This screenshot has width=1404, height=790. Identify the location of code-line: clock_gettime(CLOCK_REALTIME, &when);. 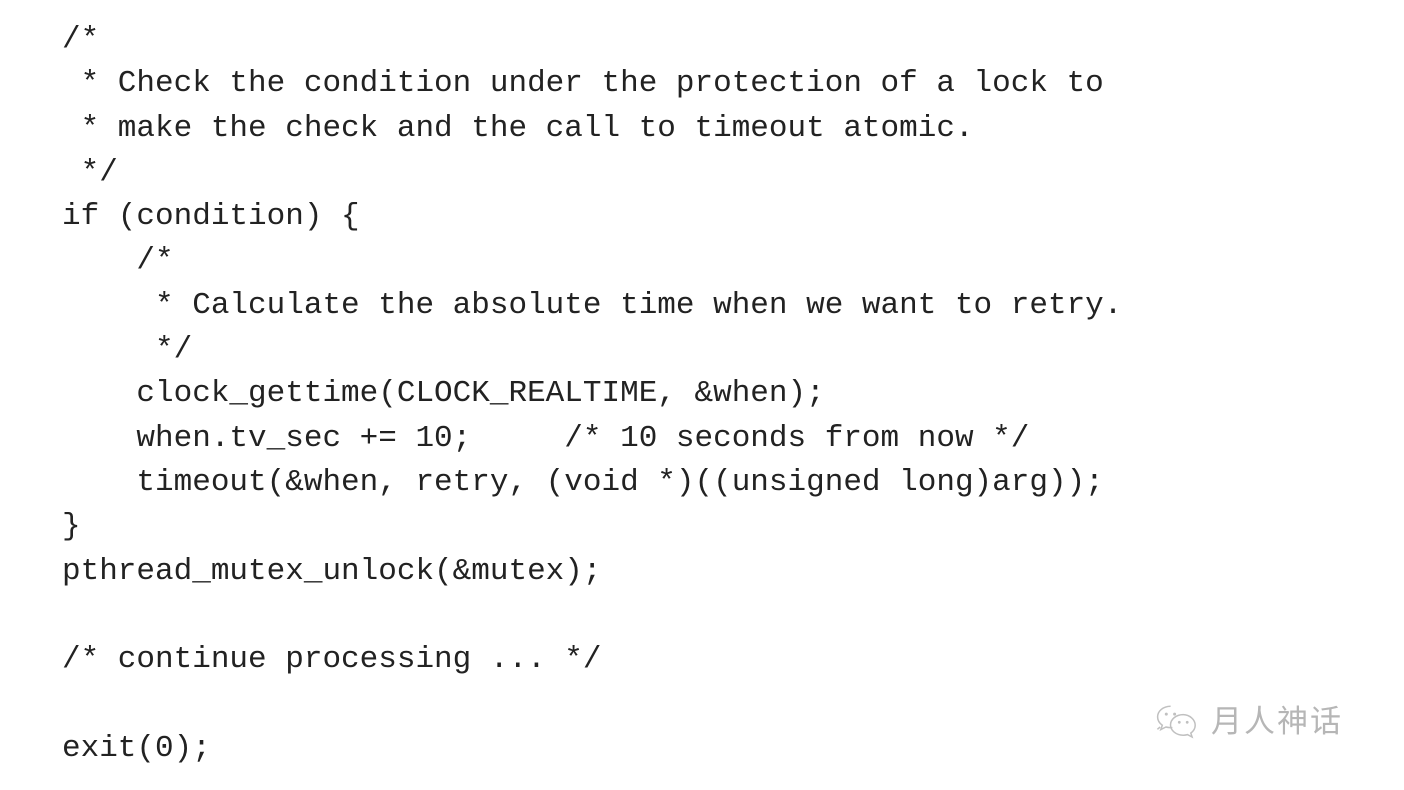
(443, 394).